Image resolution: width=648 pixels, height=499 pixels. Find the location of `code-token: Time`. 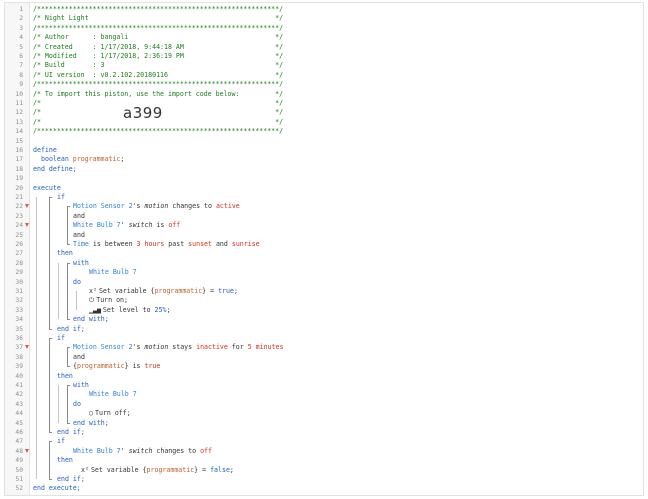

code-token: Time is located at coordinates (81, 244).